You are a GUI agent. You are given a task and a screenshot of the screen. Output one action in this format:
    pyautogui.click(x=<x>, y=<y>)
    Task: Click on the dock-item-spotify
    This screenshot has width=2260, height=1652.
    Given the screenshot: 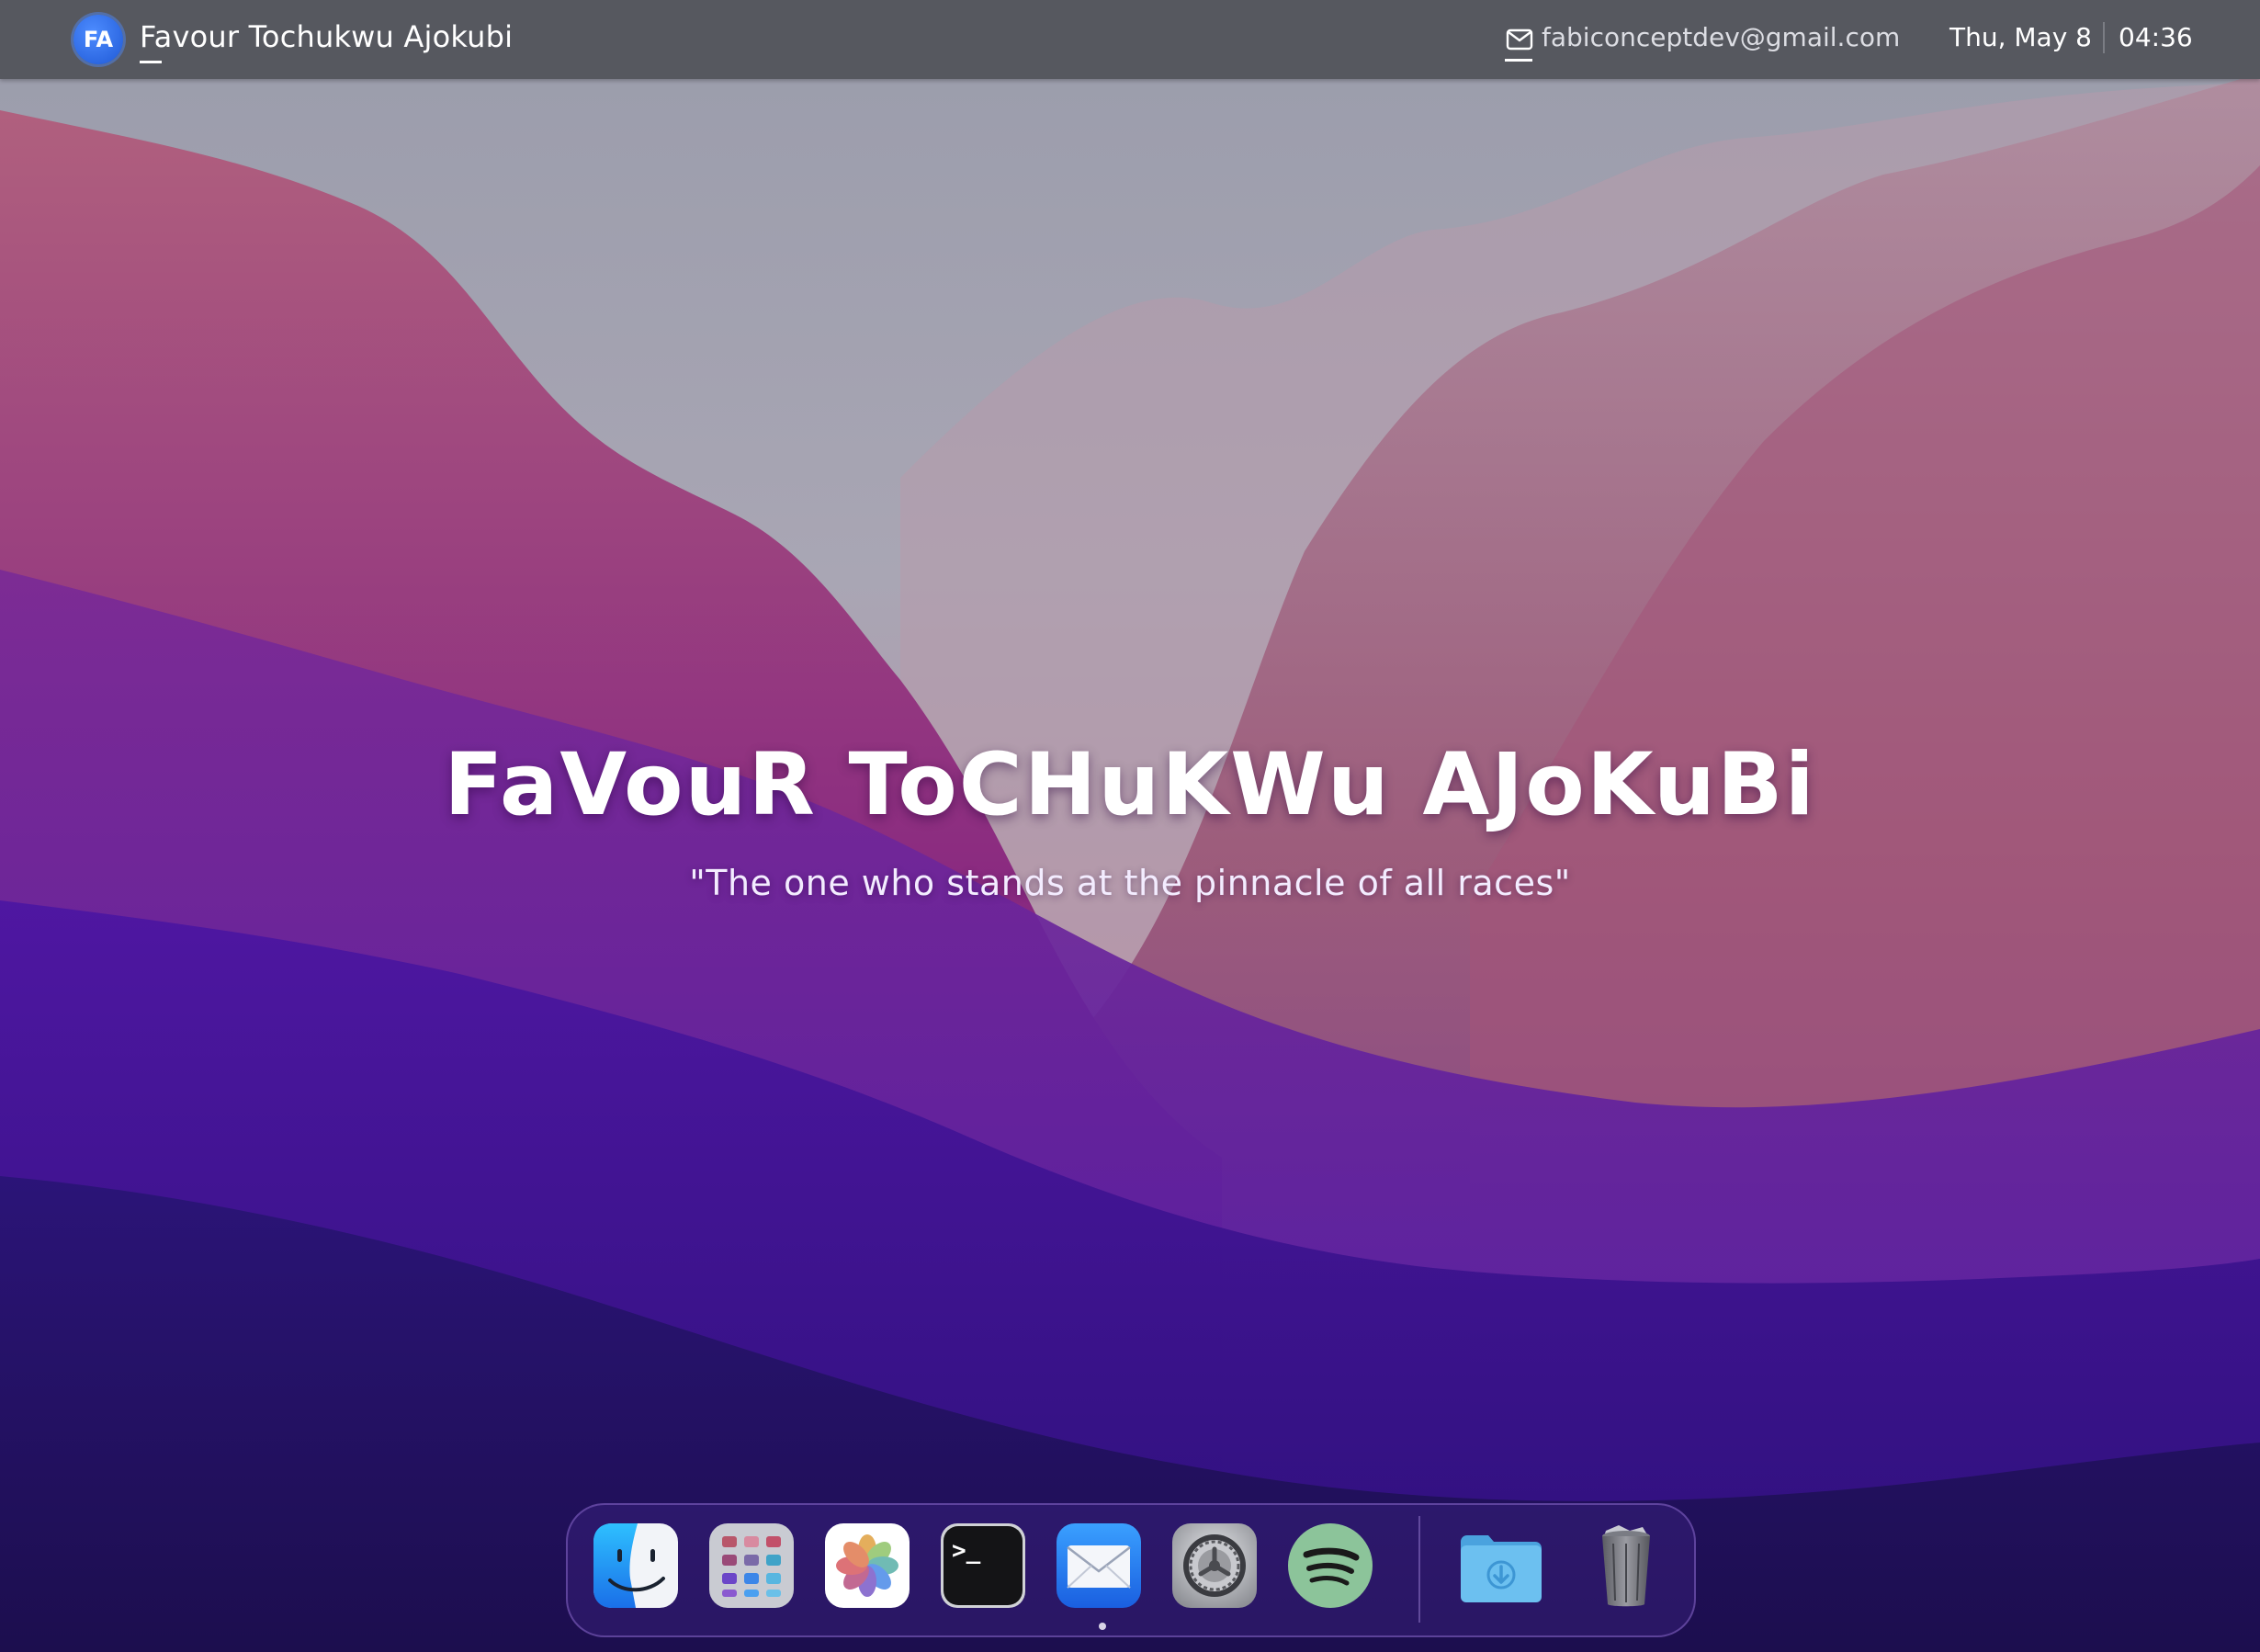 What is the action you would take?
    pyautogui.click(x=1330, y=1566)
    